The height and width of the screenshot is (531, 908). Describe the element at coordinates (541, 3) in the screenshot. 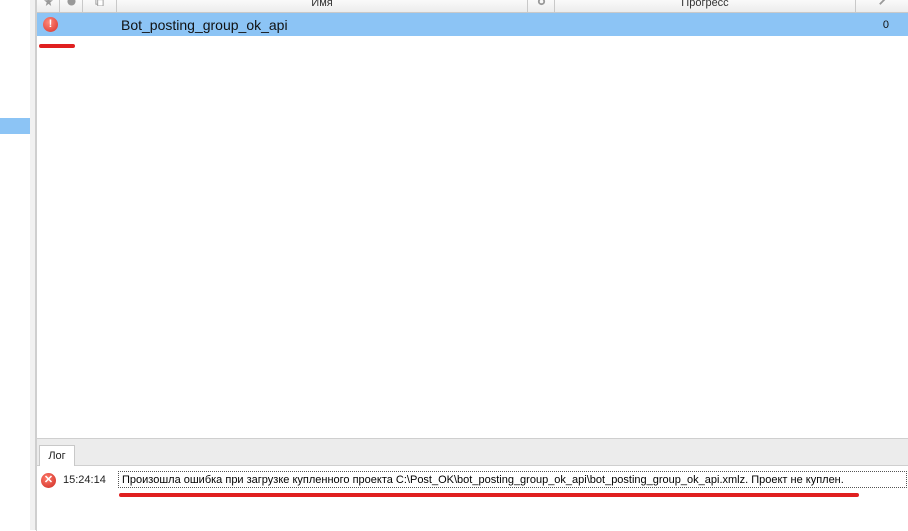

I see `gear-icon` at that location.